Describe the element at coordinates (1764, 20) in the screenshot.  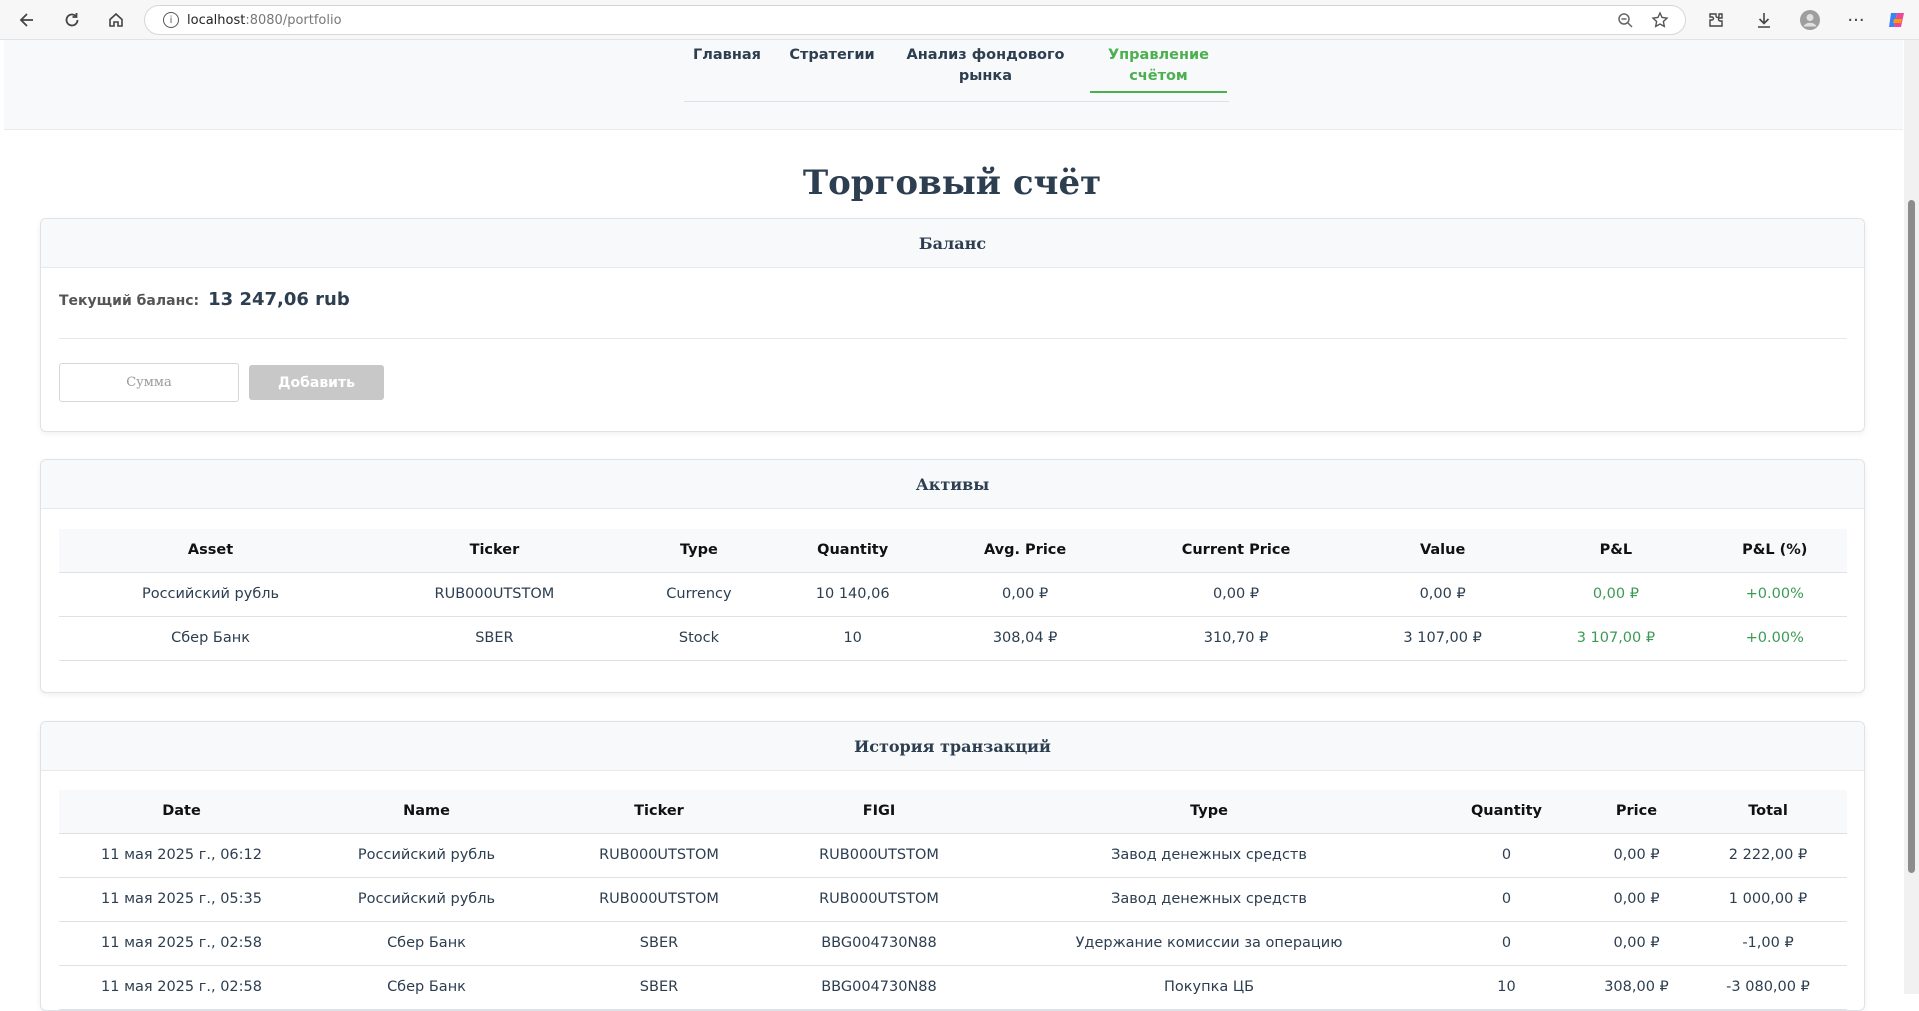
I see `download-icon` at that location.